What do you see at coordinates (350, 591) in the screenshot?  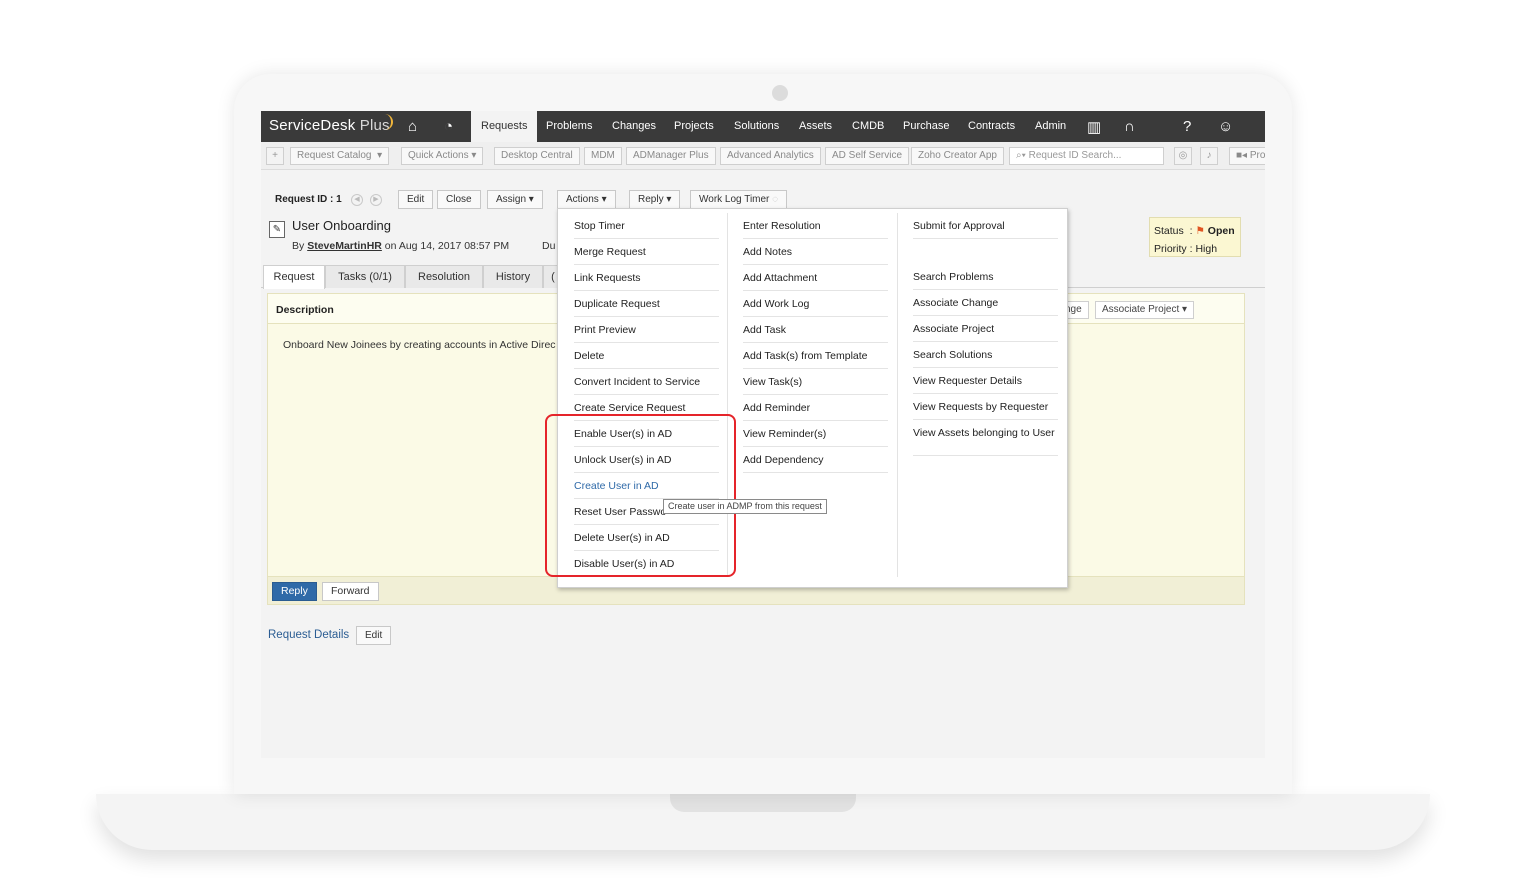 I see `forward-button: Forward` at bounding box center [350, 591].